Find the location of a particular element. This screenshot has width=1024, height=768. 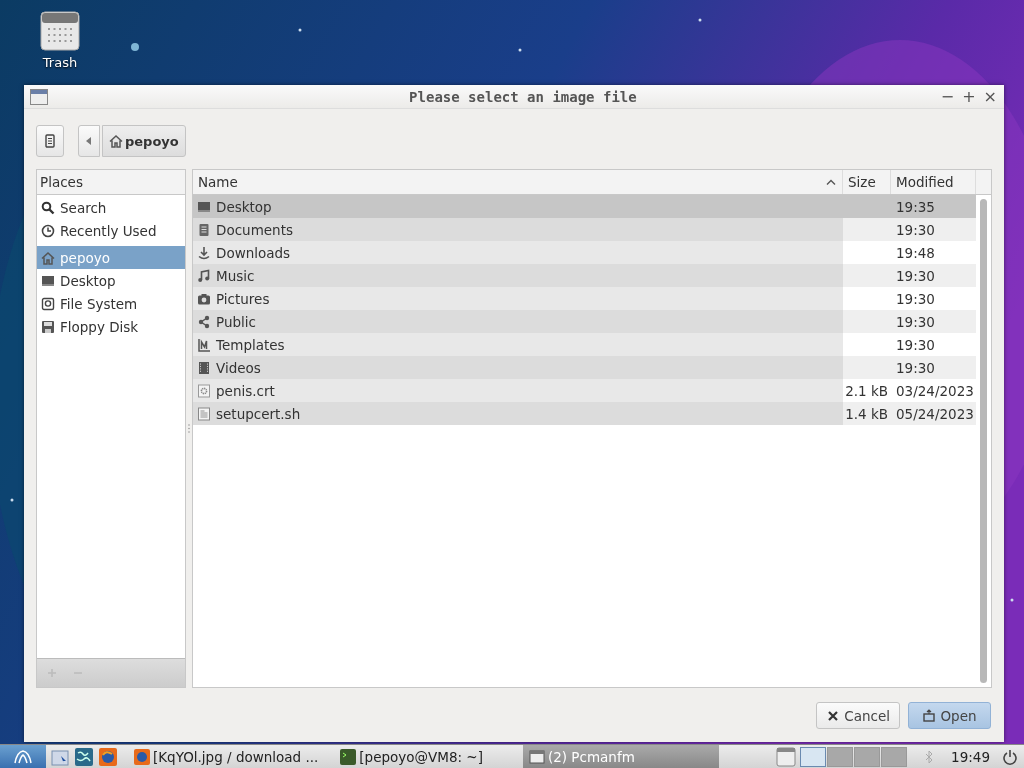

column-header: Modified is located at coordinates (933, 182).